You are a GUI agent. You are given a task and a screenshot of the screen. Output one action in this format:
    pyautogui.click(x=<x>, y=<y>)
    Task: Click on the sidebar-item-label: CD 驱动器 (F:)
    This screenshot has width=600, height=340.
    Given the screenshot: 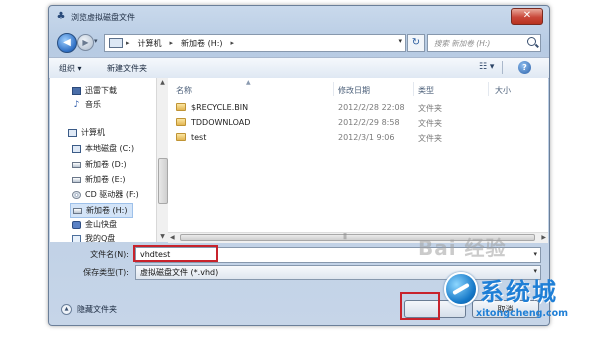 What is the action you would take?
    pyautogui.click(x=112, y=194)
    